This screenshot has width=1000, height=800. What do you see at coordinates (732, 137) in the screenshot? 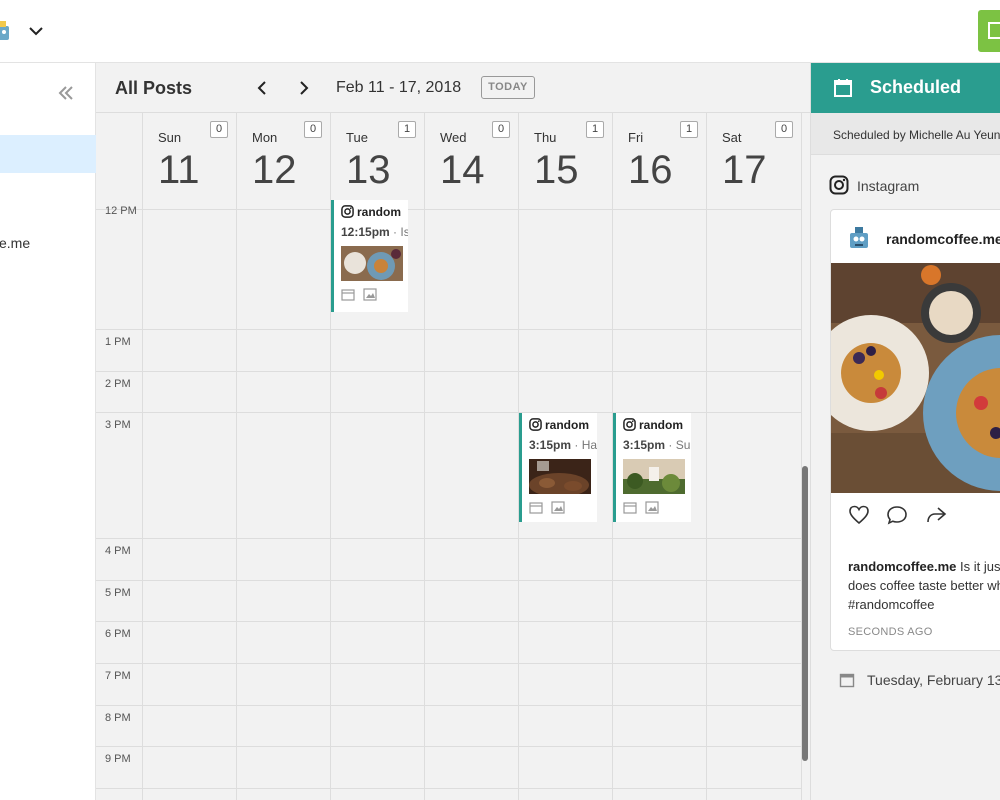
I see `day-name: Sat` at bounding box center [732, 137].